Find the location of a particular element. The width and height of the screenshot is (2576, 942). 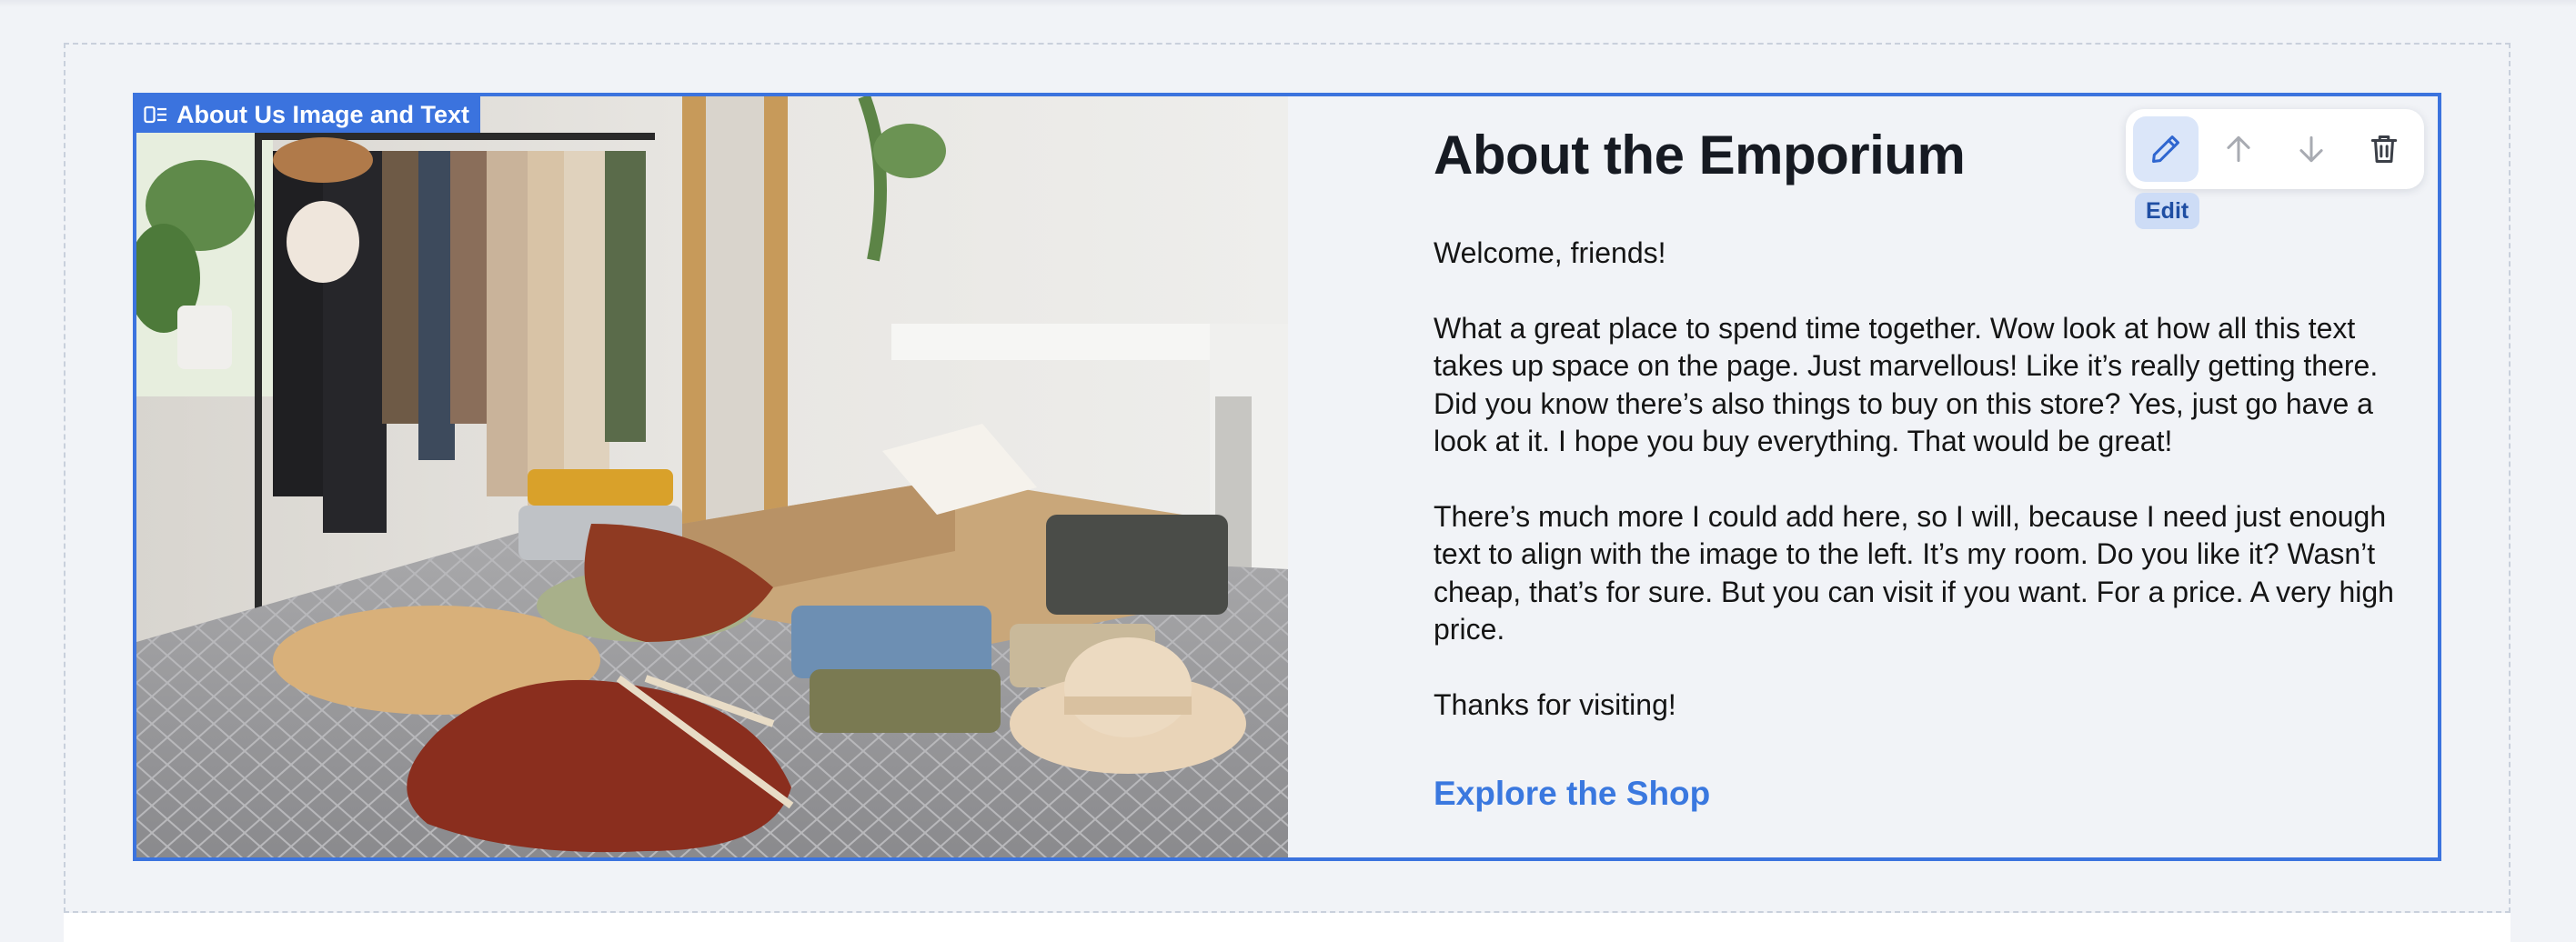

trash-icon is located at coordinates (2384, 149).